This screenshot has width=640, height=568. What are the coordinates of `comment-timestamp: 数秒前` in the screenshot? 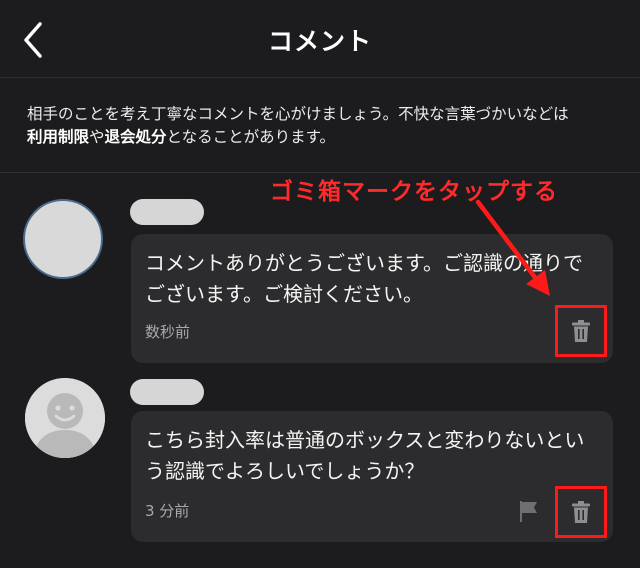 It's located at (168, 332).